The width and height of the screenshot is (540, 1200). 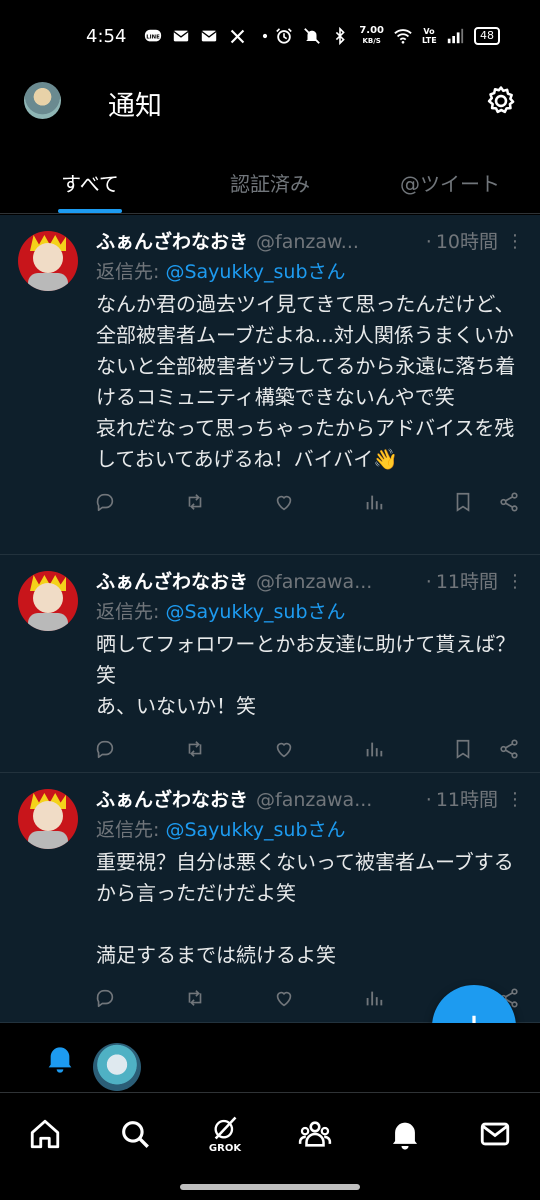 What do you see at coordinates (284, 36) in the screenshot?
I see `alarm-icon` at bounding box center [284, 36].